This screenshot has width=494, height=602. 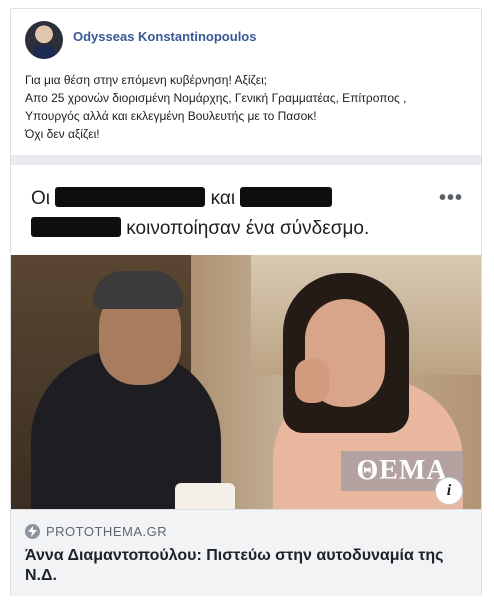 What do you see at coordinates (138, 290) in the screenshot?
I see `person-hair-shape` at bounding box center [138, 290].